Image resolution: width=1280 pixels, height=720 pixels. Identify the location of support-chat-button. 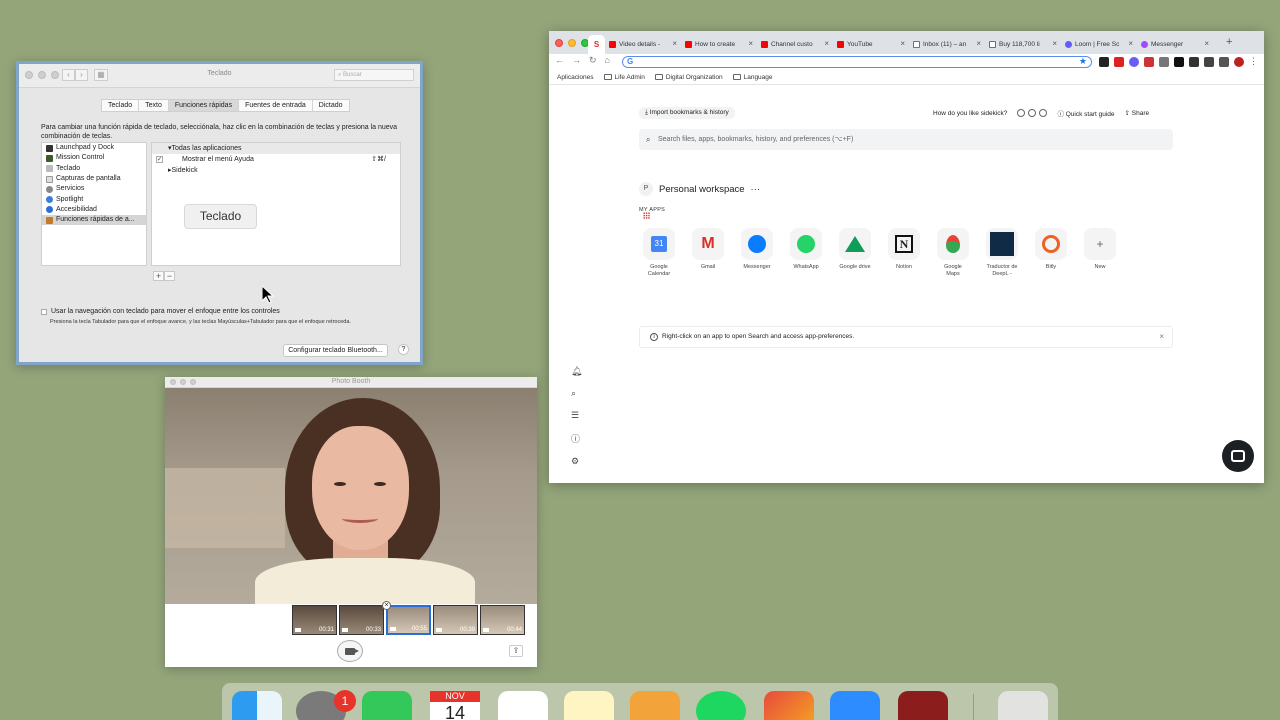
(1238, 456).